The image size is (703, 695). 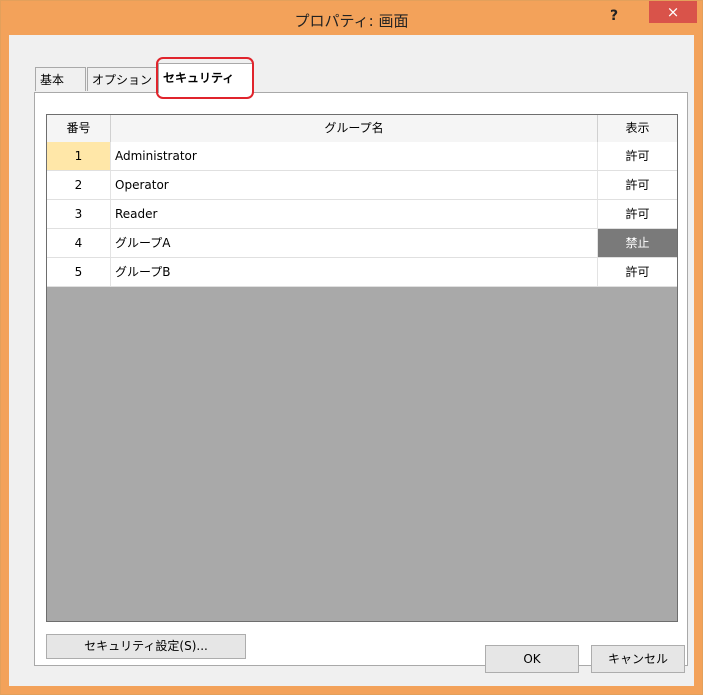 What do you see at coordinates (79, 272) in the screenshot?
I see `row-number-cell: 5` at bounding box center [79, 272].